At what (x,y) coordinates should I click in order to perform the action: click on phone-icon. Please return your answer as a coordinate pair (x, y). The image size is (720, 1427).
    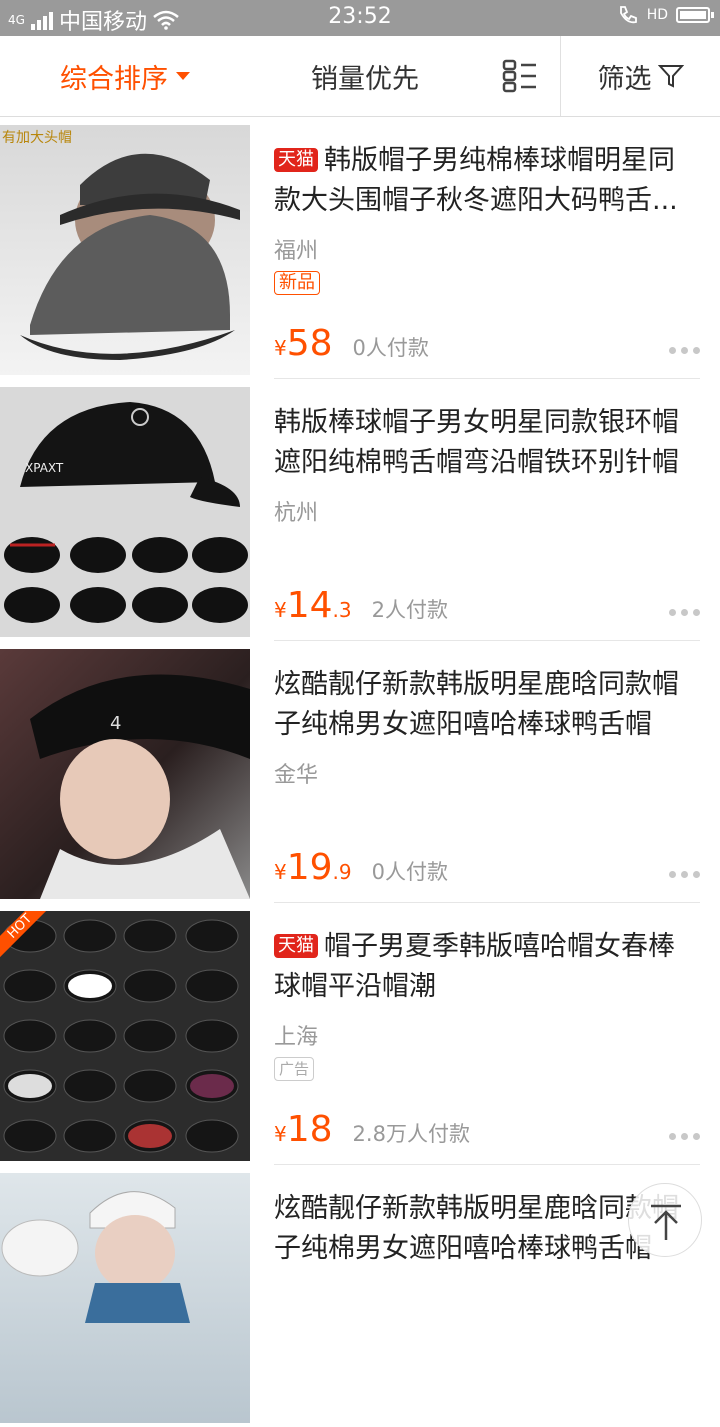
    Looking at the image, I should click on (628, 15).